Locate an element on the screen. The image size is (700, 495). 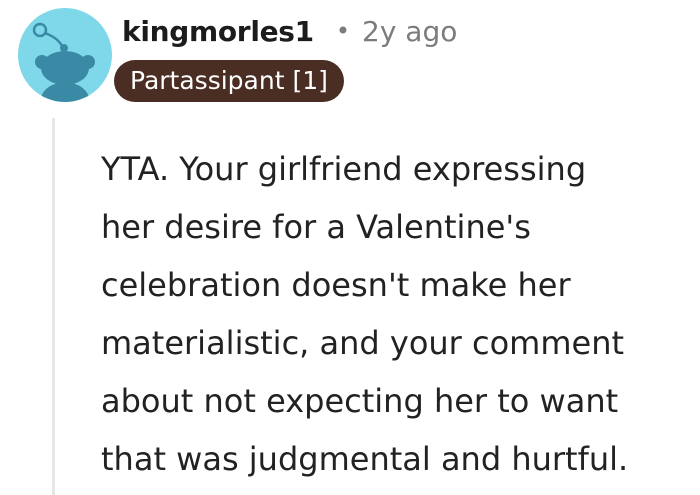
comment-body-line: YTA. Your girlfriend expressing is located at coordinates (344, 169).